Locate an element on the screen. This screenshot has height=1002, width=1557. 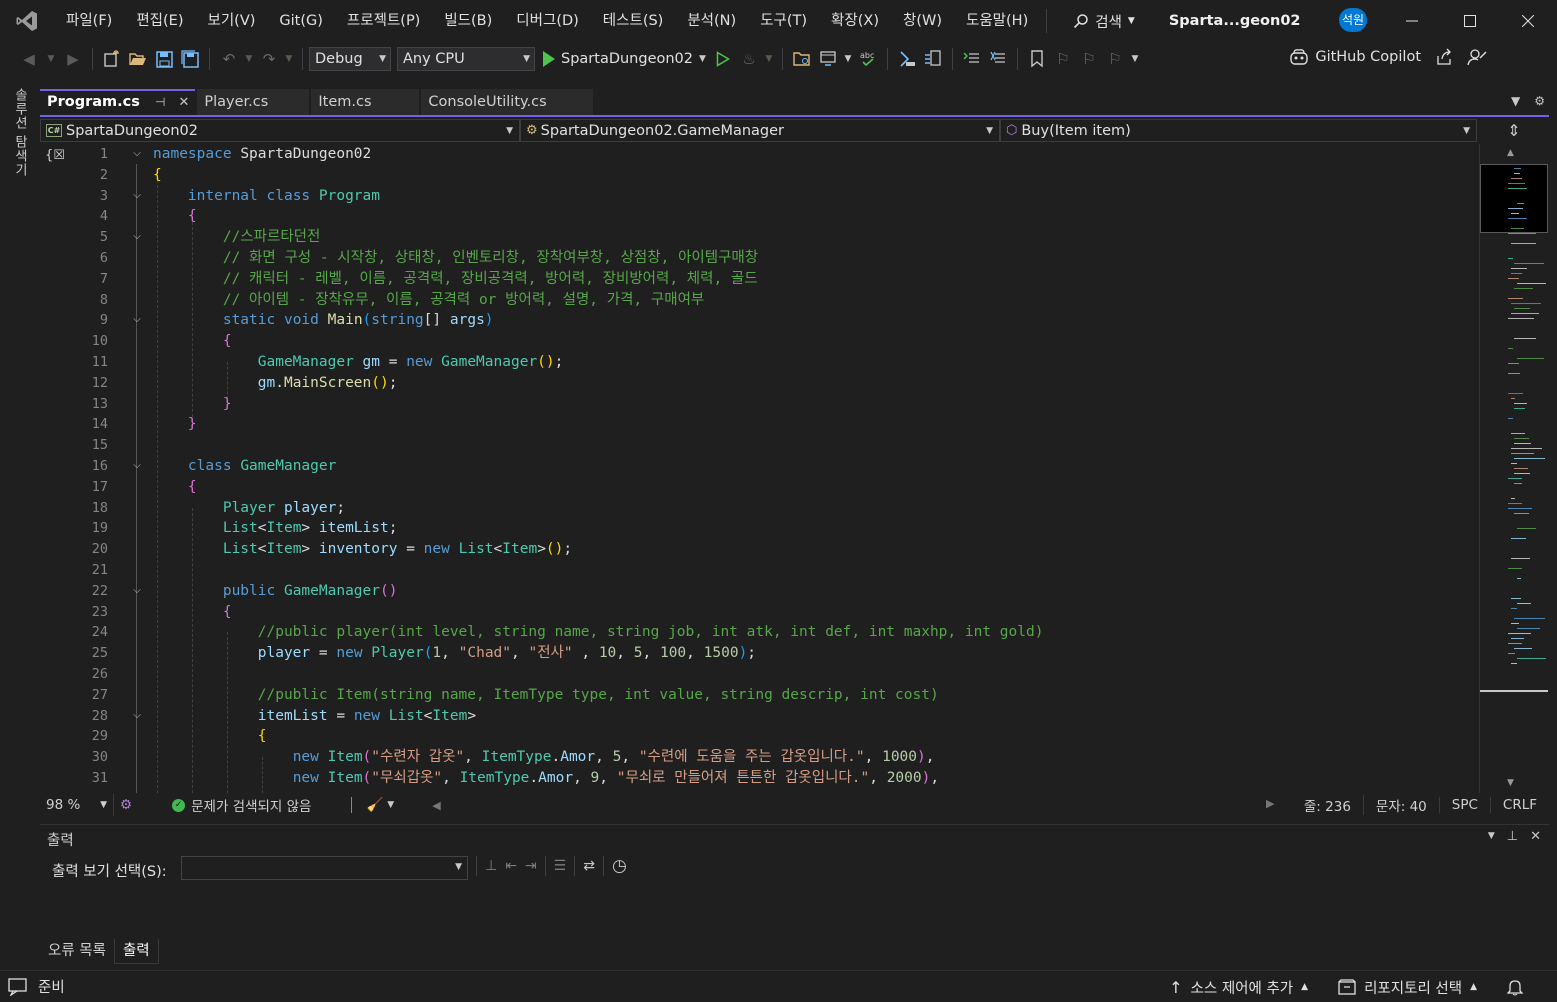
notification-output-icon is located at coordinates (18, 986).